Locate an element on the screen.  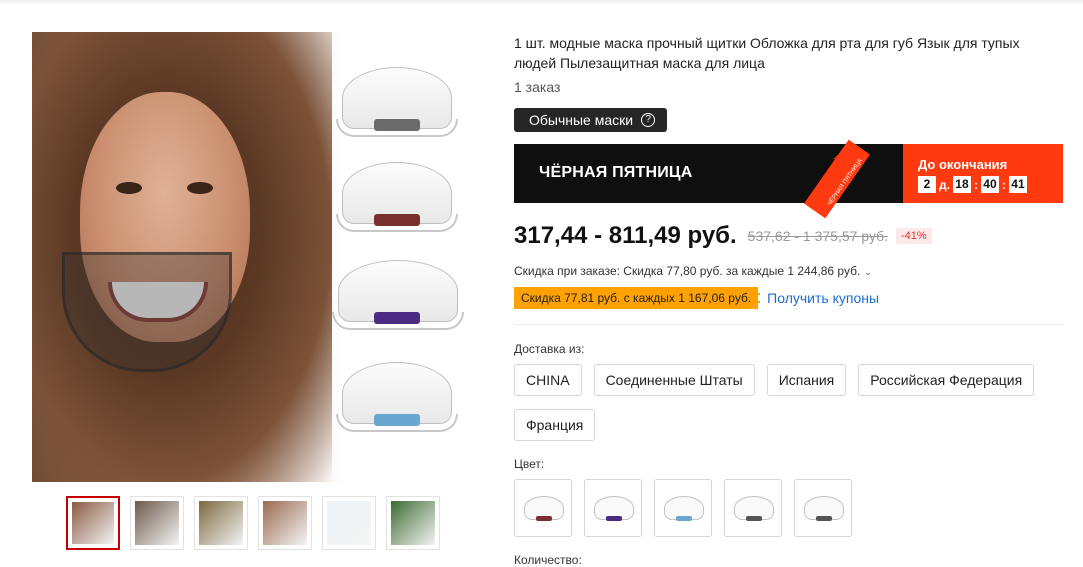
variant-chip: Обычные маски ? is located at coordinates (591, 120).